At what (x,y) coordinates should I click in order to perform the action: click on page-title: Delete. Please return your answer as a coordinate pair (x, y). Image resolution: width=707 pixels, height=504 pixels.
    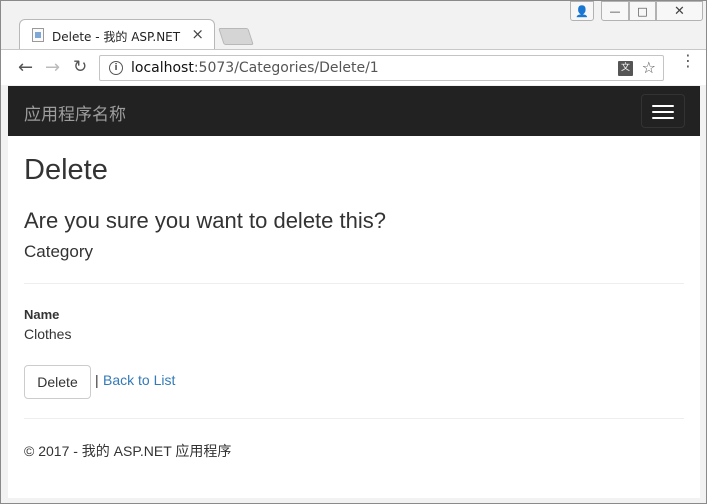
    Looking at the image, I should click on (66, 170).